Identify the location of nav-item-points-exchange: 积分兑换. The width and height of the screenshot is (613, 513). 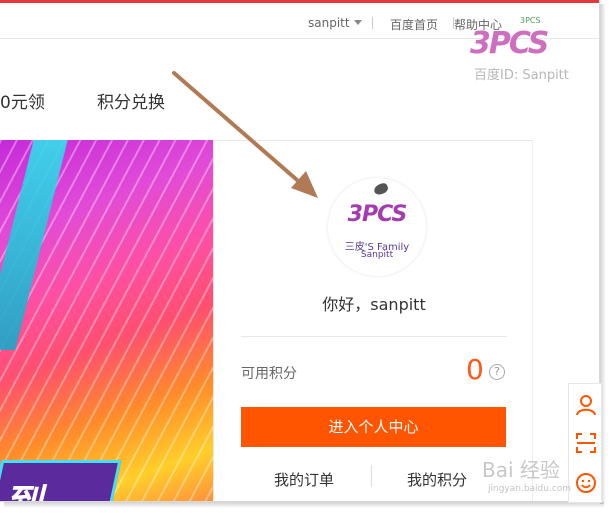
(131, 100).